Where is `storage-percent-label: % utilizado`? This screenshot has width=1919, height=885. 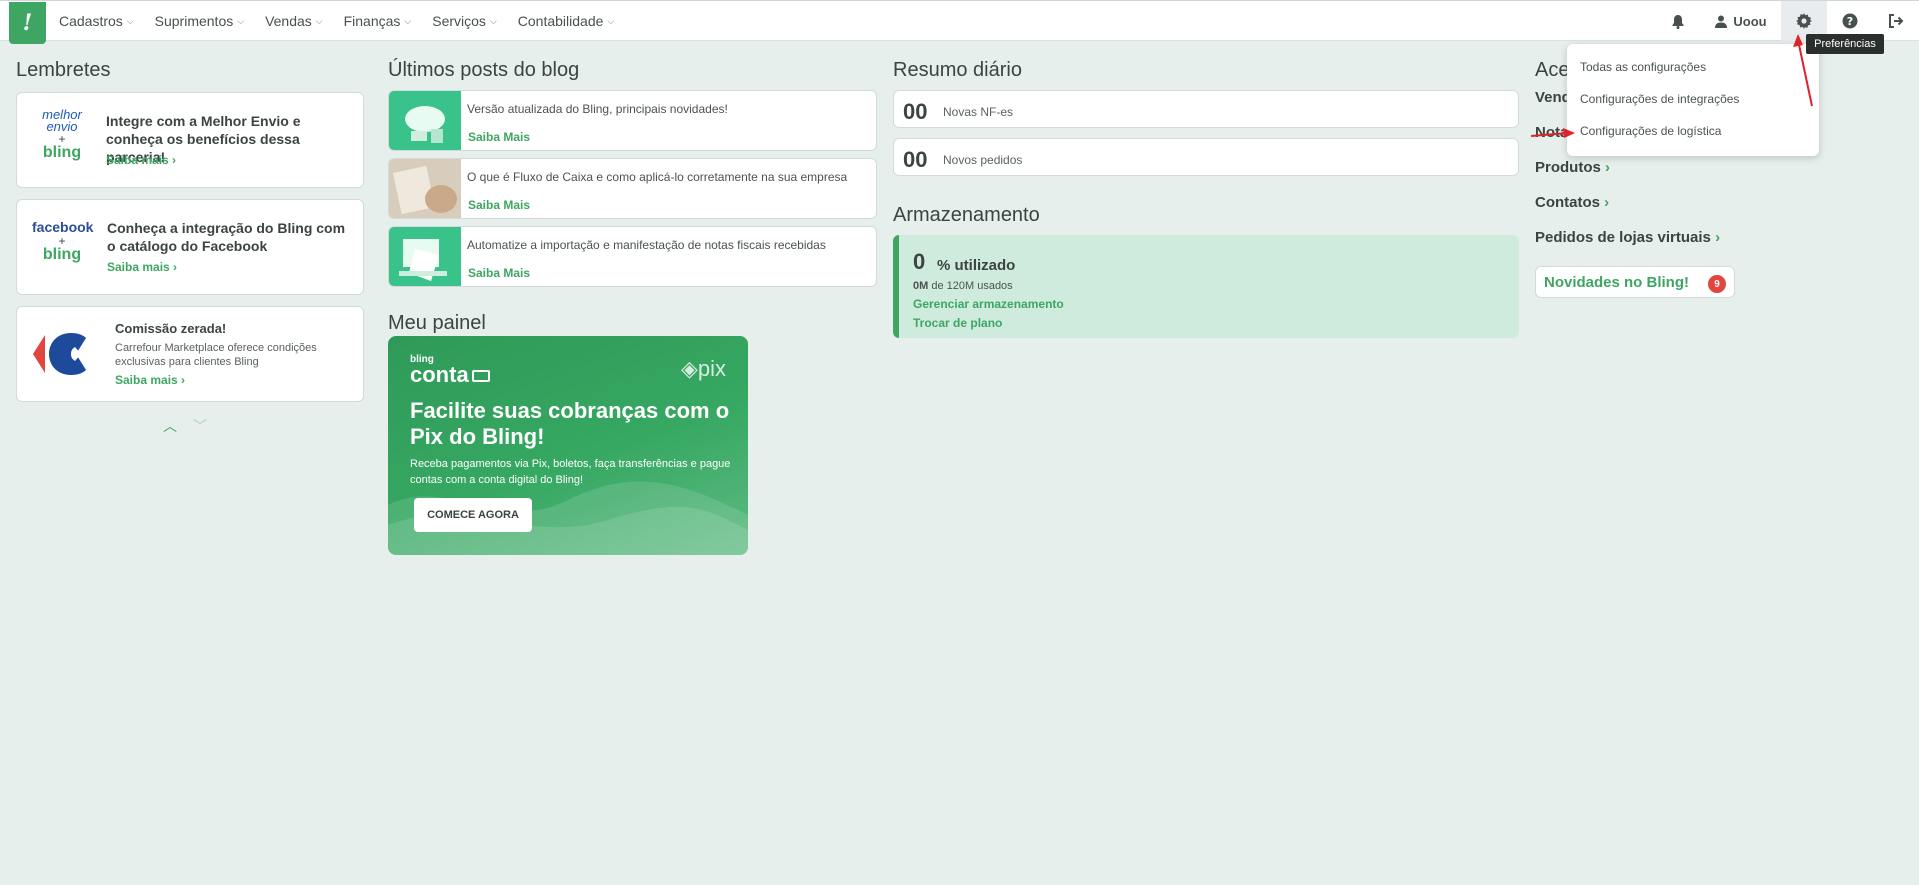 storage-percent-label: % utilizado is located at coordinates (976, 265).